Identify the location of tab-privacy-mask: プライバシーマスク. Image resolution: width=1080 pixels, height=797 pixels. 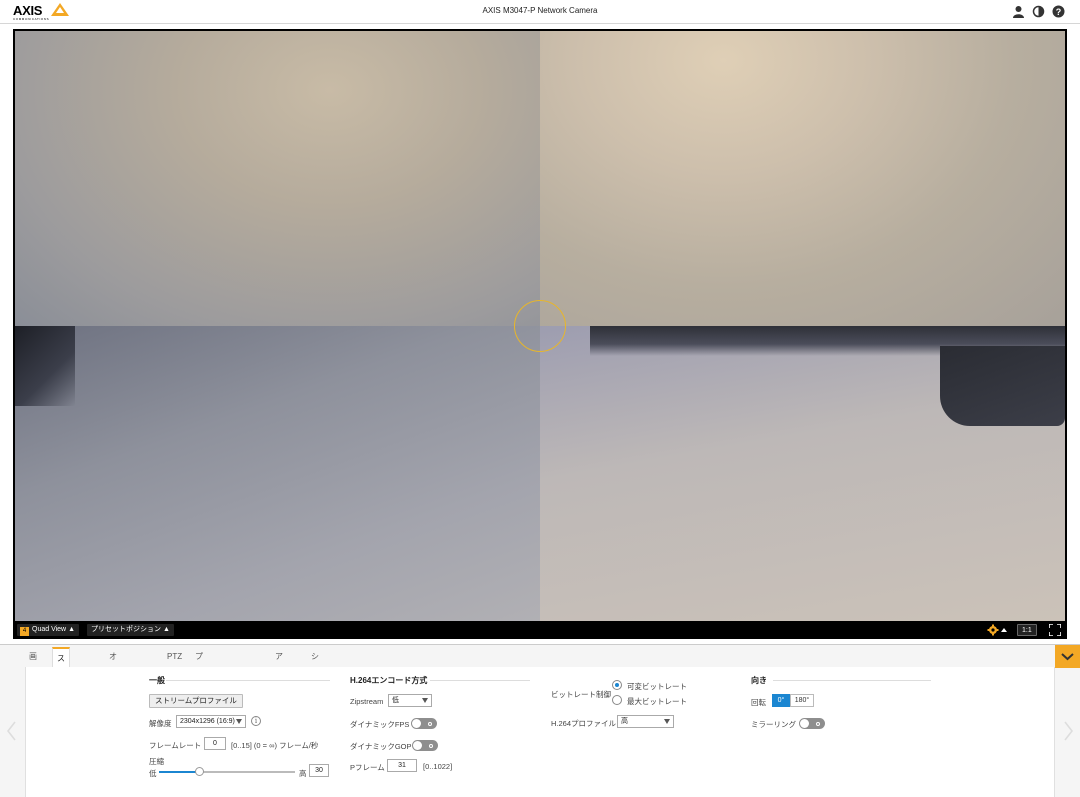
(199, 722).